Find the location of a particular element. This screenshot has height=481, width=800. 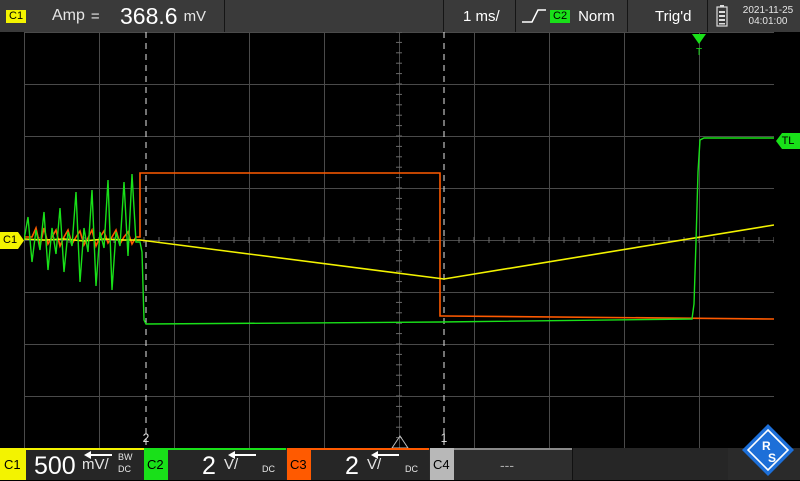

trigger-setup: C2 Norm is located at coordinates (567, 16).